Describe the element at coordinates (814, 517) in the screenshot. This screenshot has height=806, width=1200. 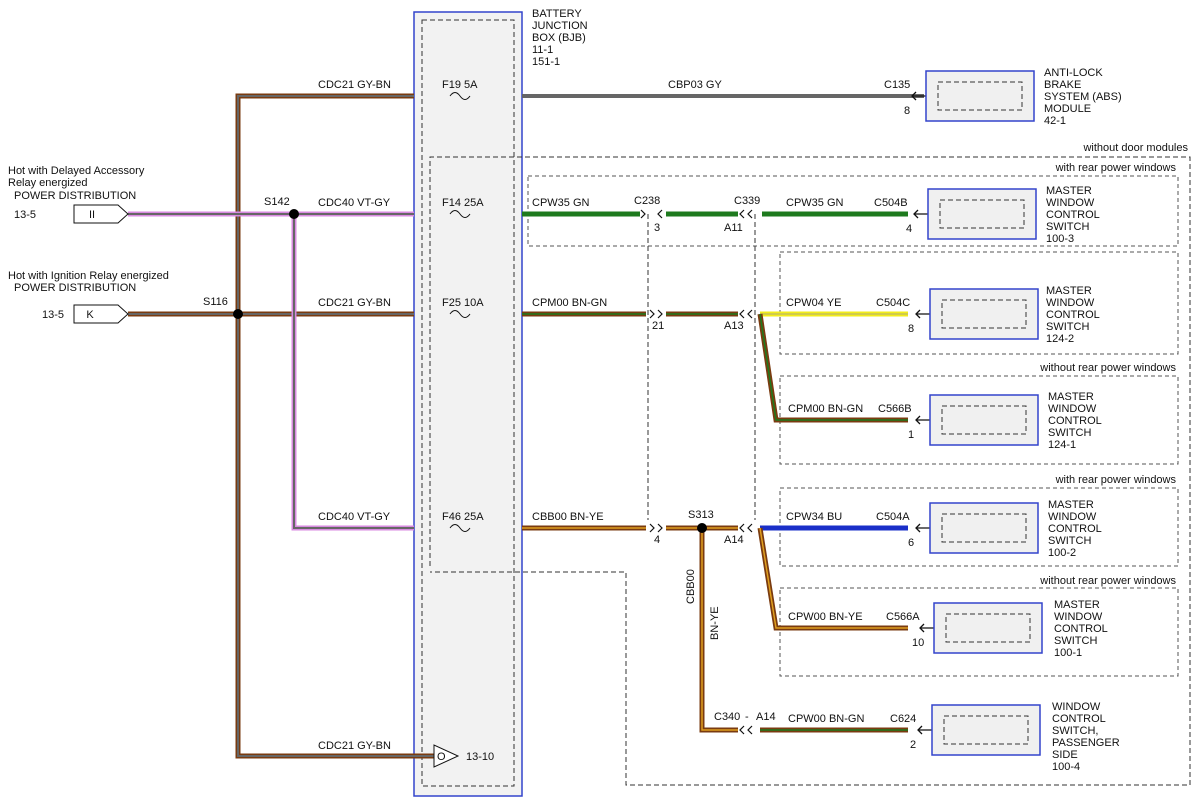
I see `circuit-cpw34: CPW34 BU` at that location.